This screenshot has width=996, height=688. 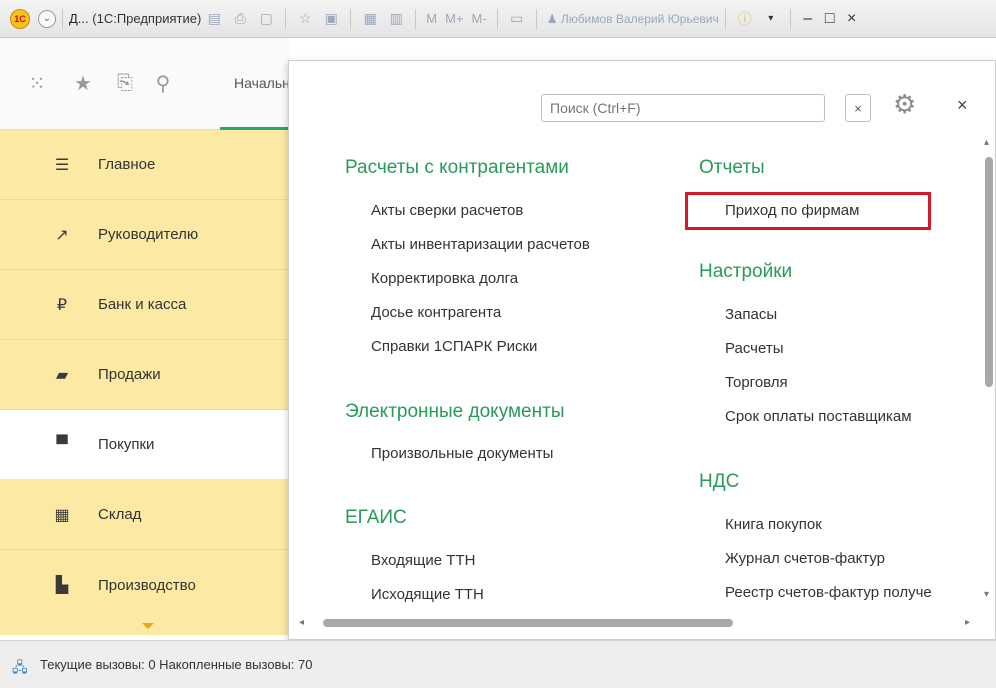 What do you see at coordinates (305, 19) in the screenshot?
I see `favorites-icon: ☆` at bounding box center [305, 19].